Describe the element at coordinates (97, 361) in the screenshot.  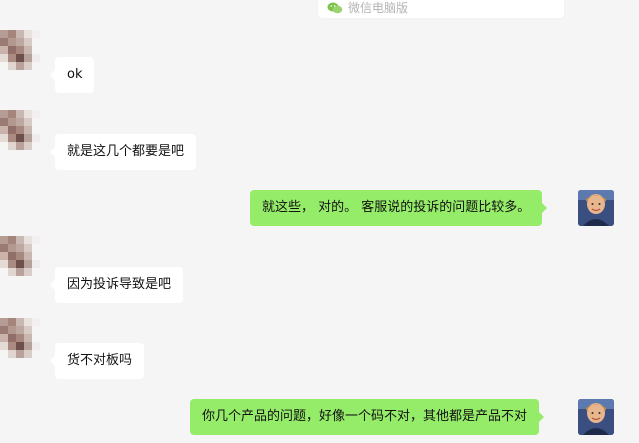
I see `message-bubble-incoming: 货不对板吗` at that location.